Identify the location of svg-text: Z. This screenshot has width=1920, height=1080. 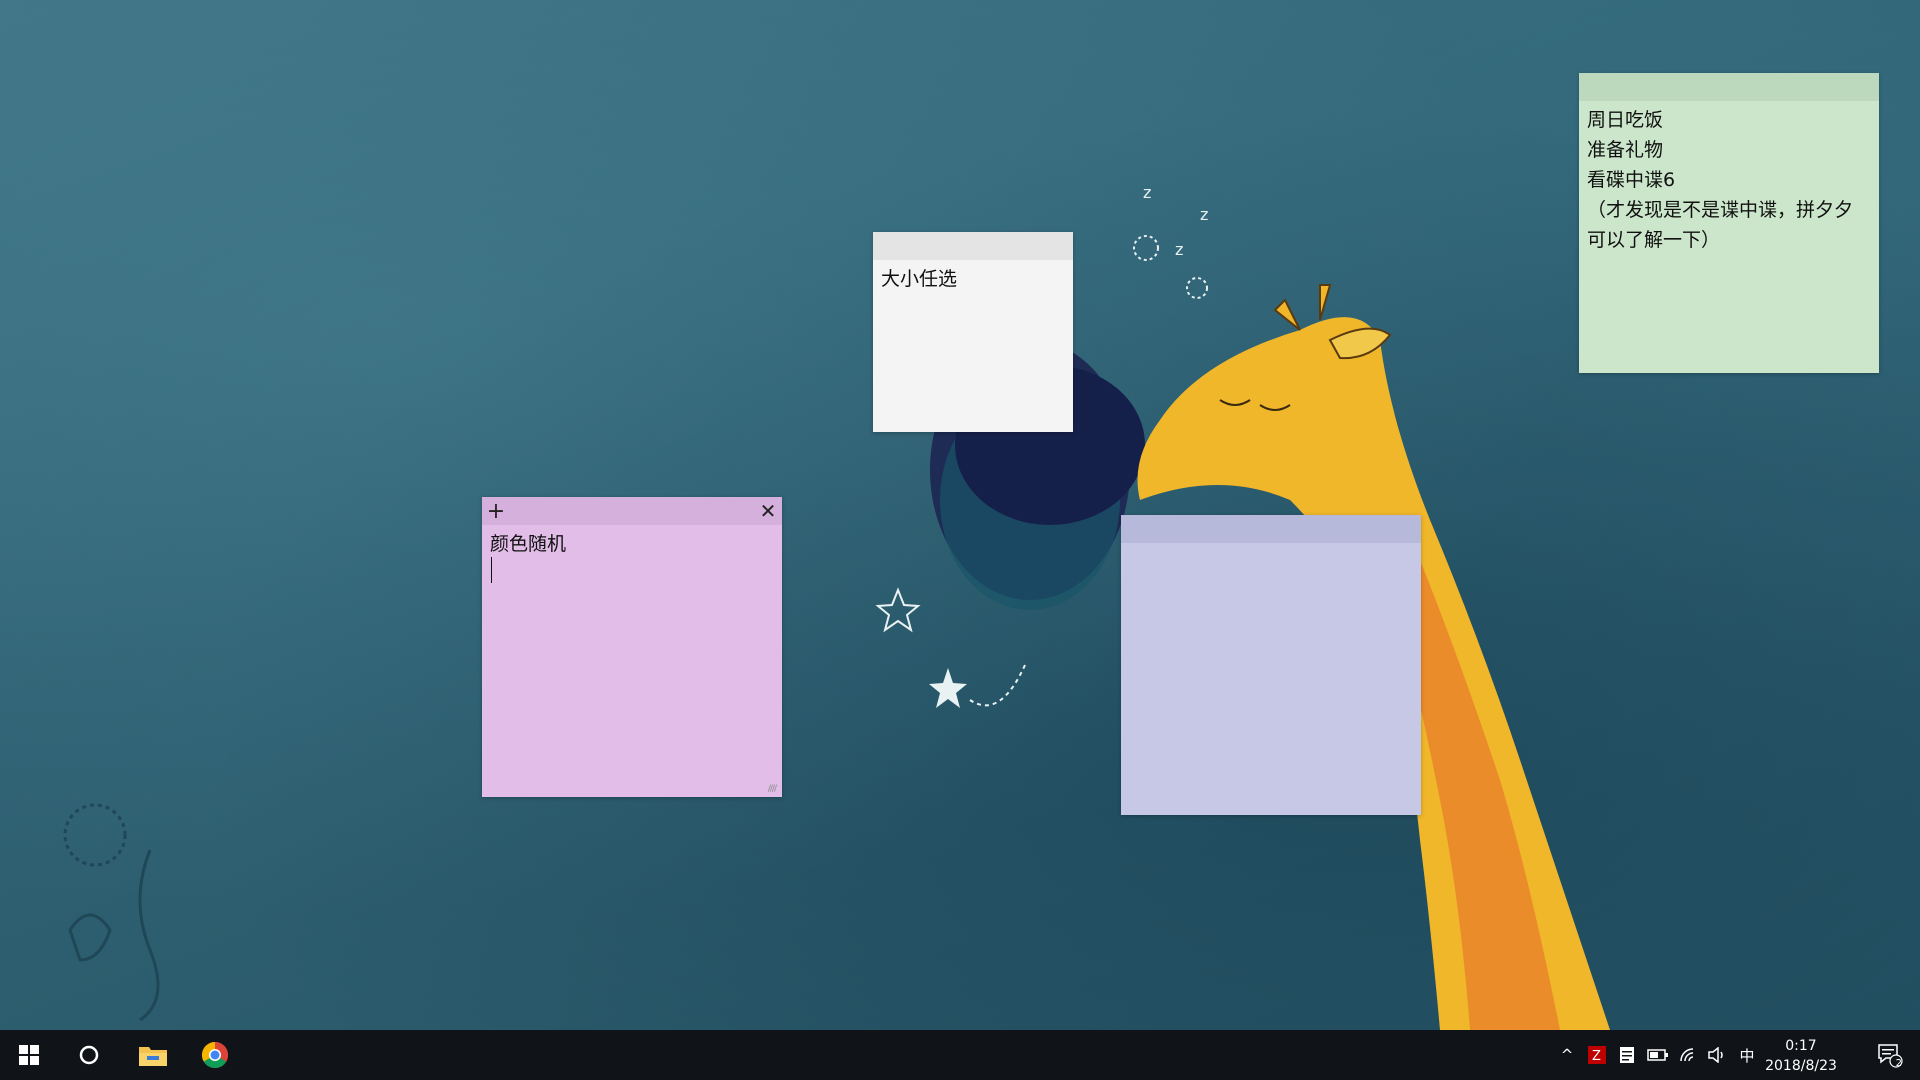
(1596, 1056).